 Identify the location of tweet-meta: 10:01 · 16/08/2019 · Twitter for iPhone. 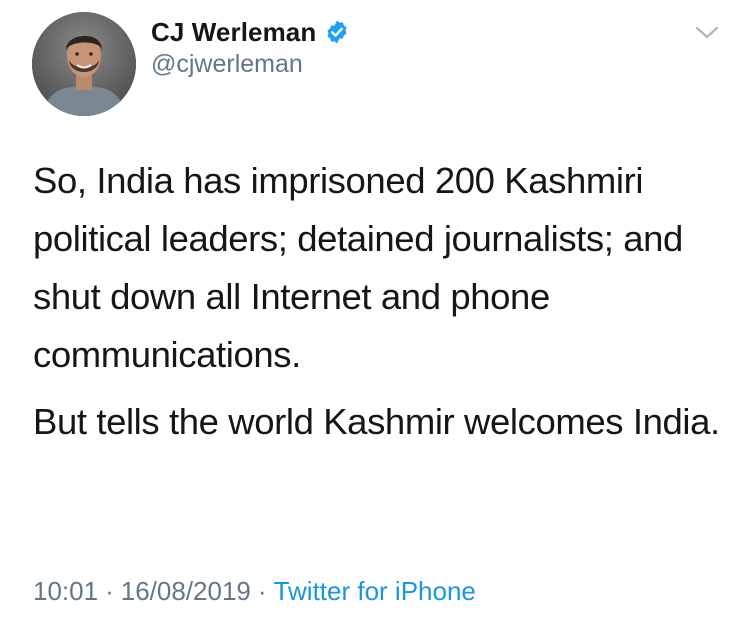
(254, 591).